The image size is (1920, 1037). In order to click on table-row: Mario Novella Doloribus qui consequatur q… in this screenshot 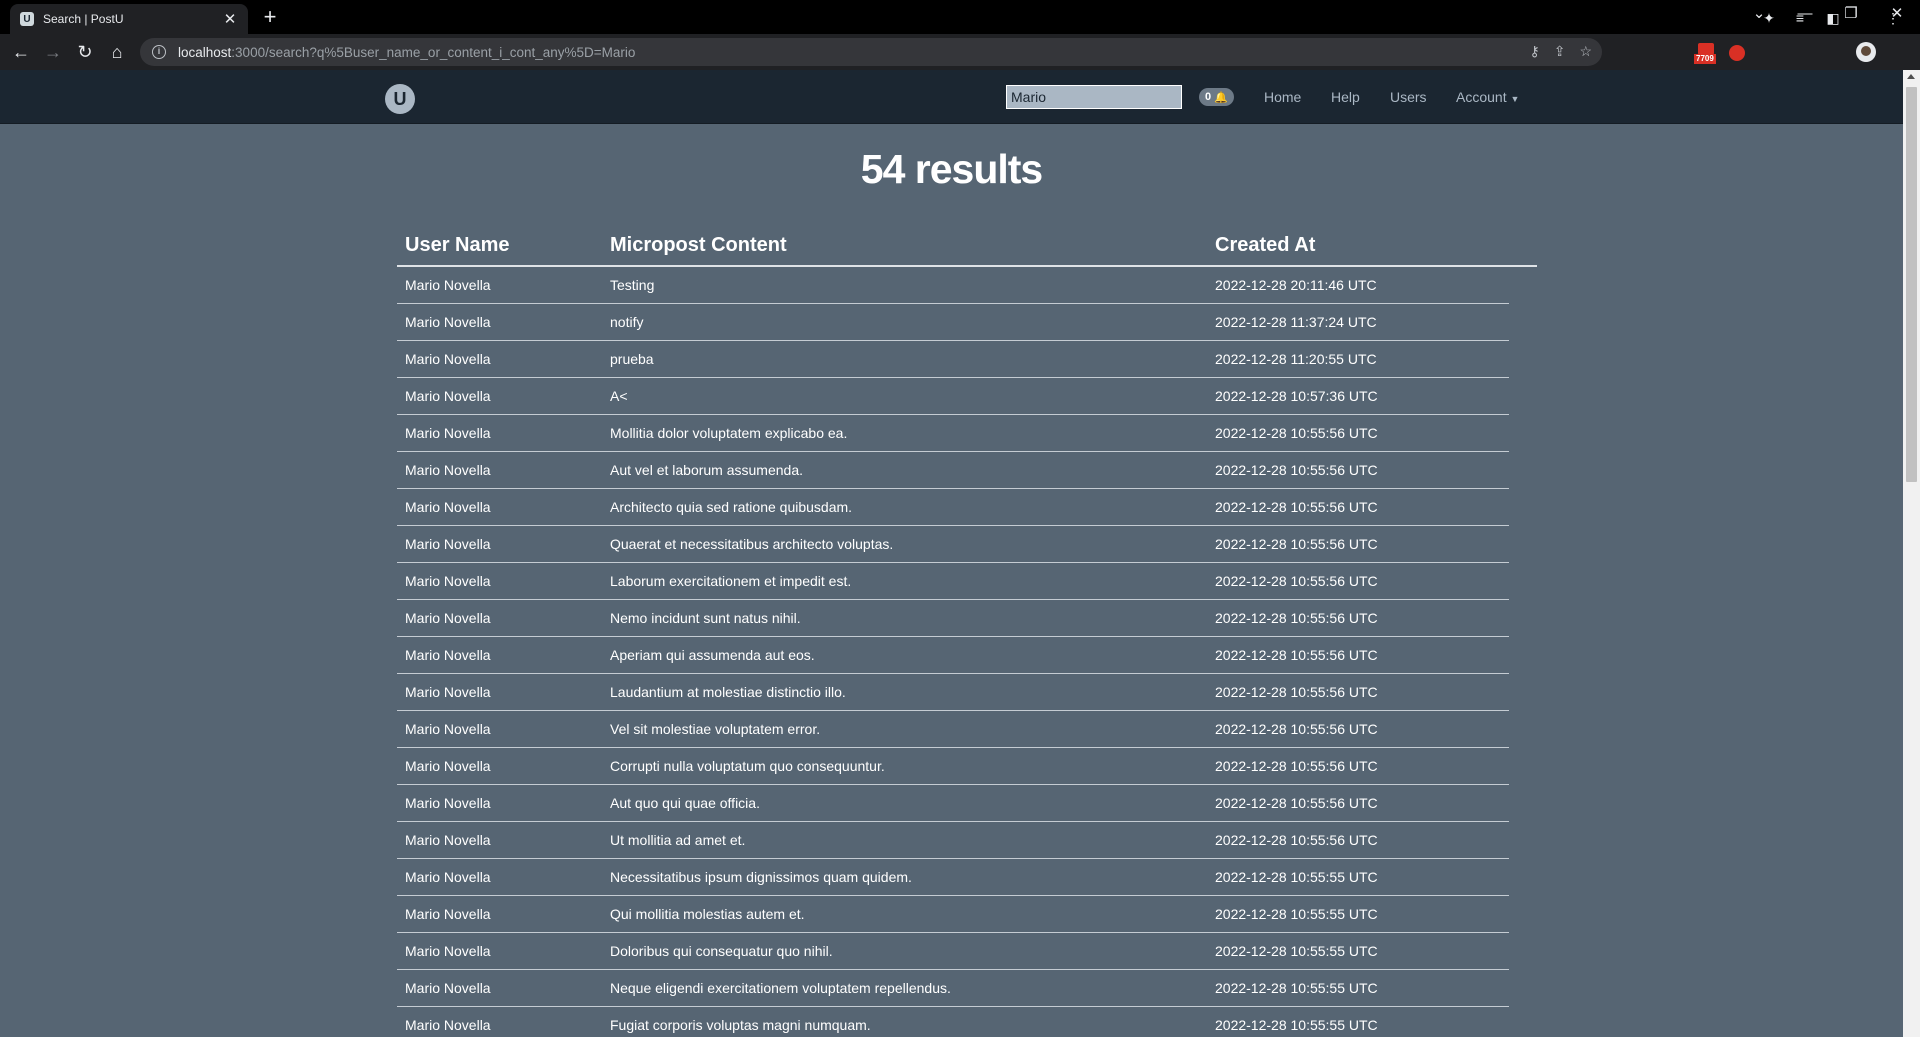, I will do `click(953, 951)`.